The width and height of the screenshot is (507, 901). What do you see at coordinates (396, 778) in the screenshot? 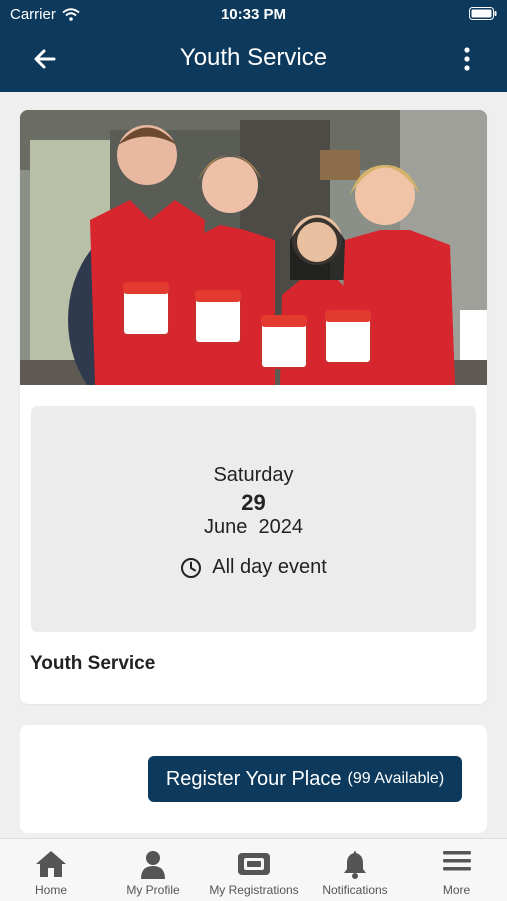
I see `availability-count: (99 Available)` at bounding box center [396, 778].